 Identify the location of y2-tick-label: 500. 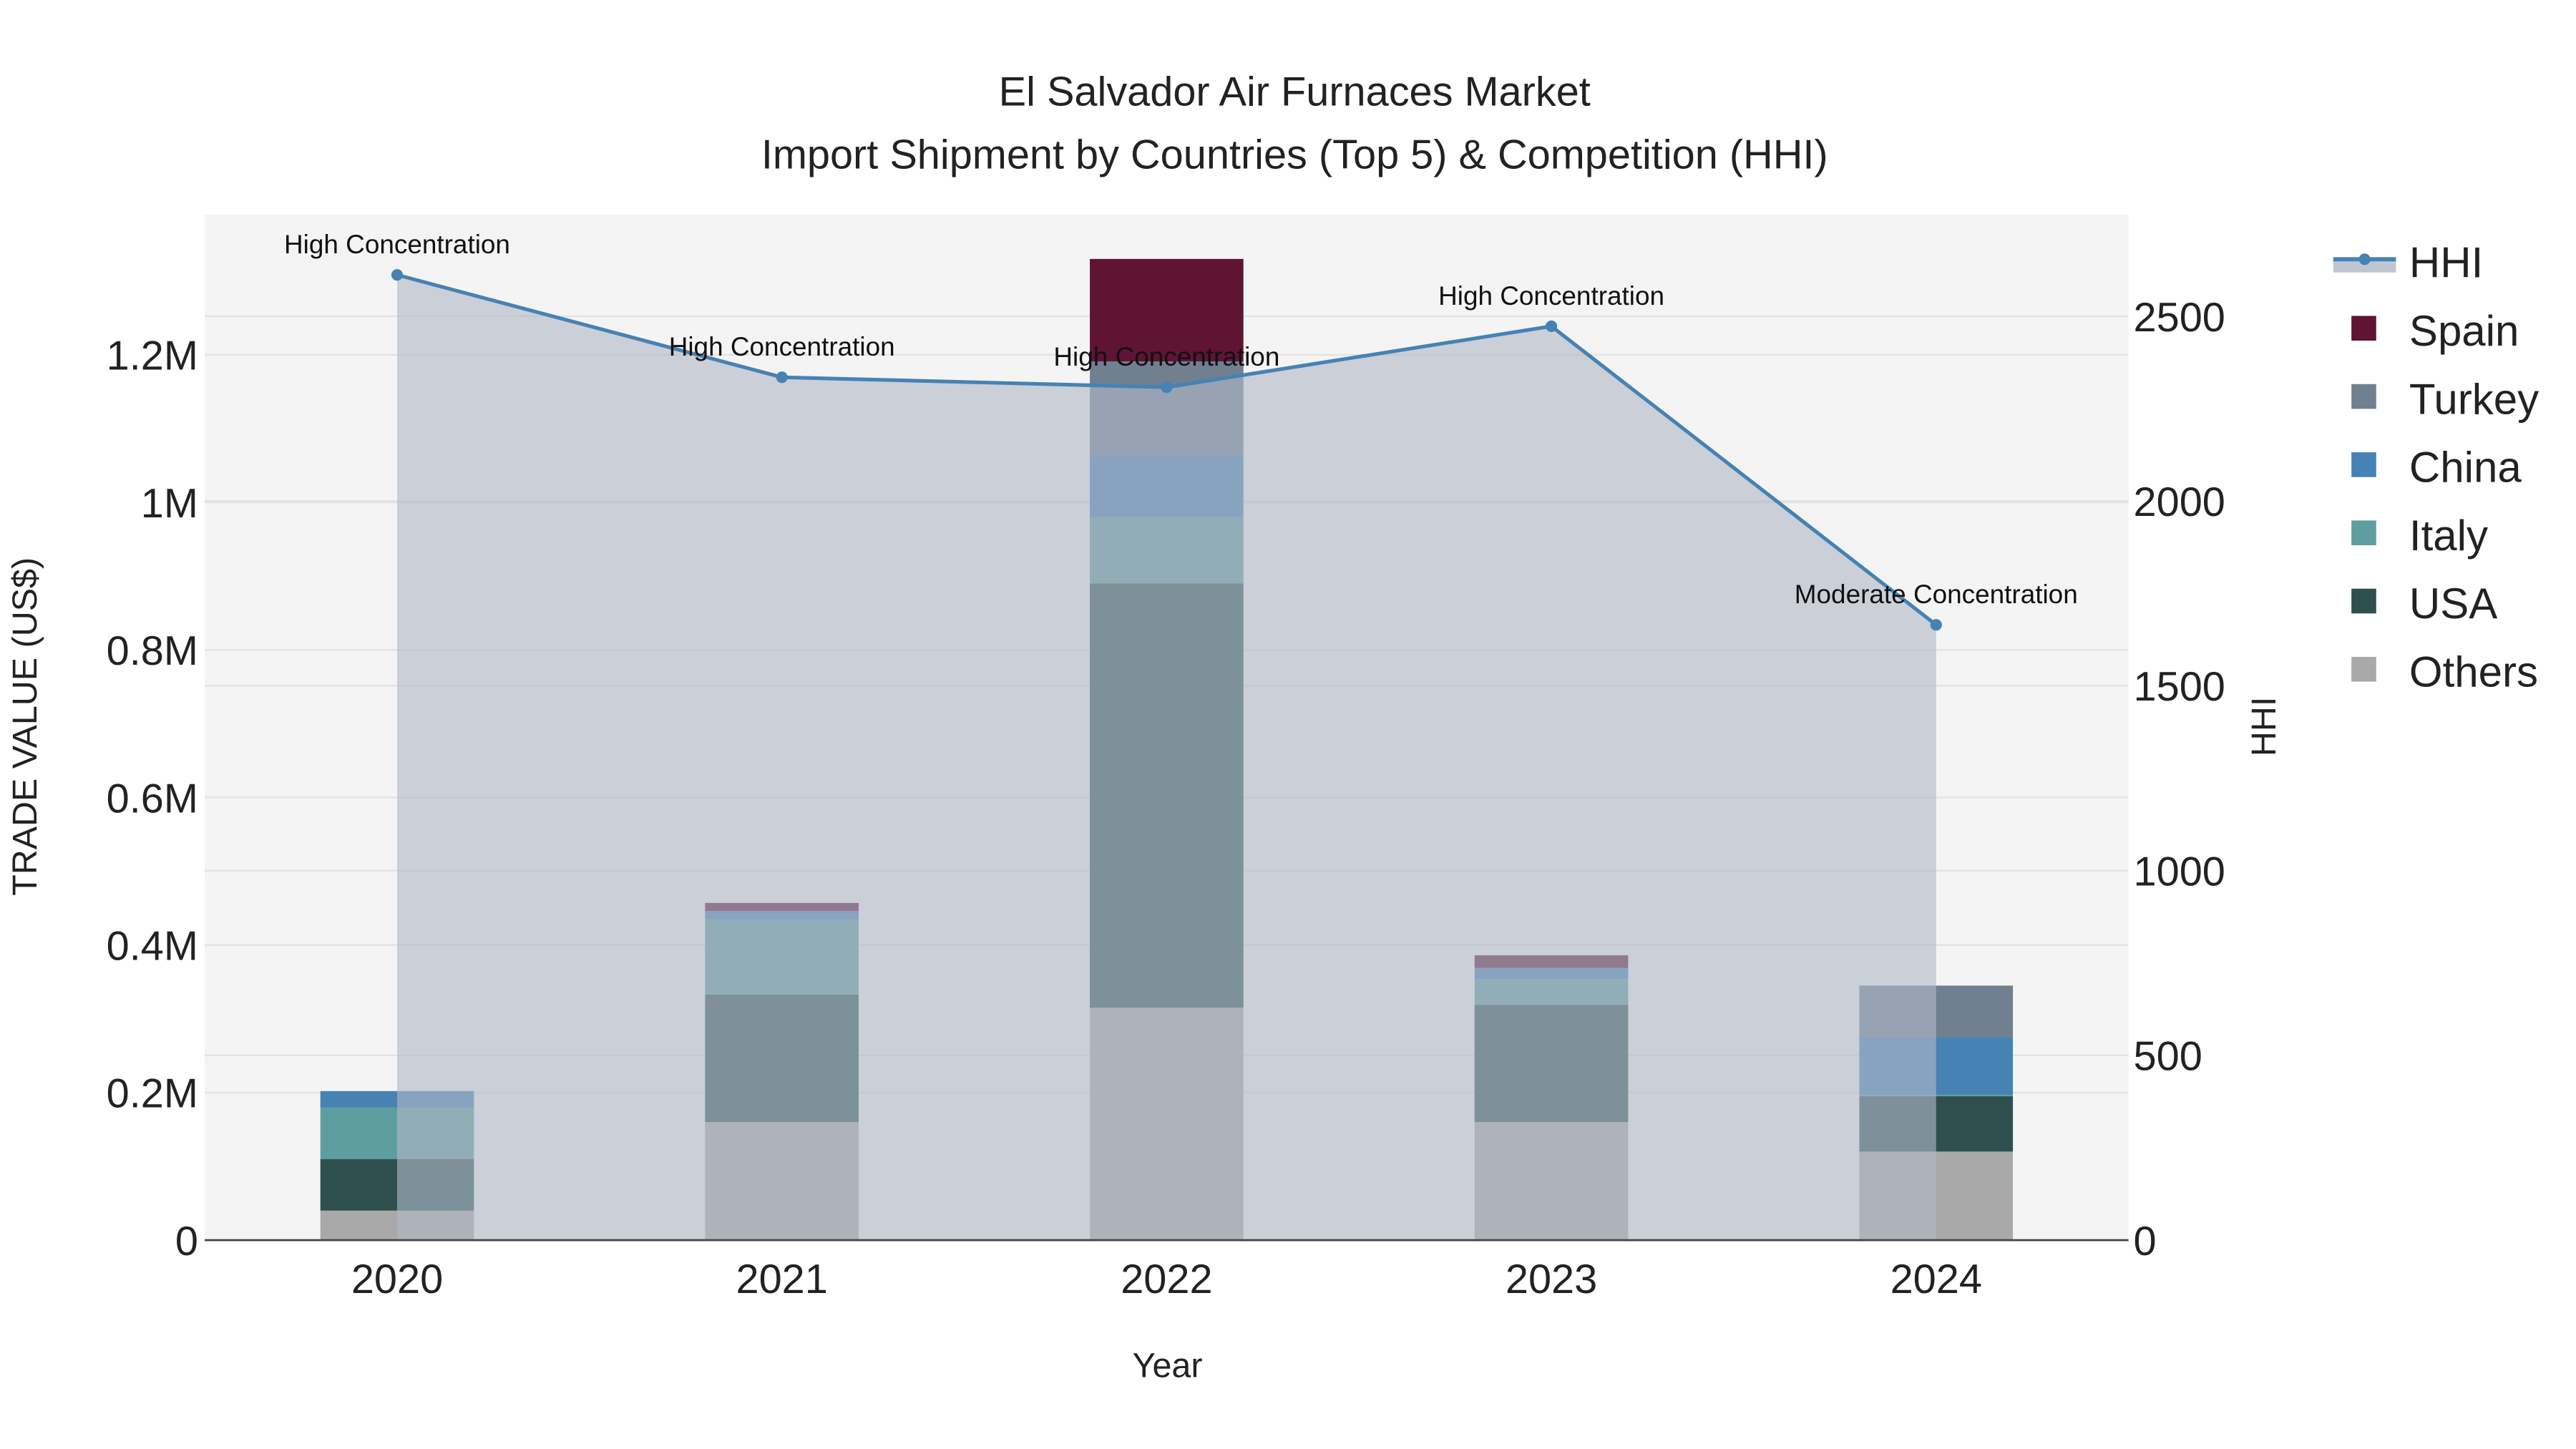
(2168, 1057).